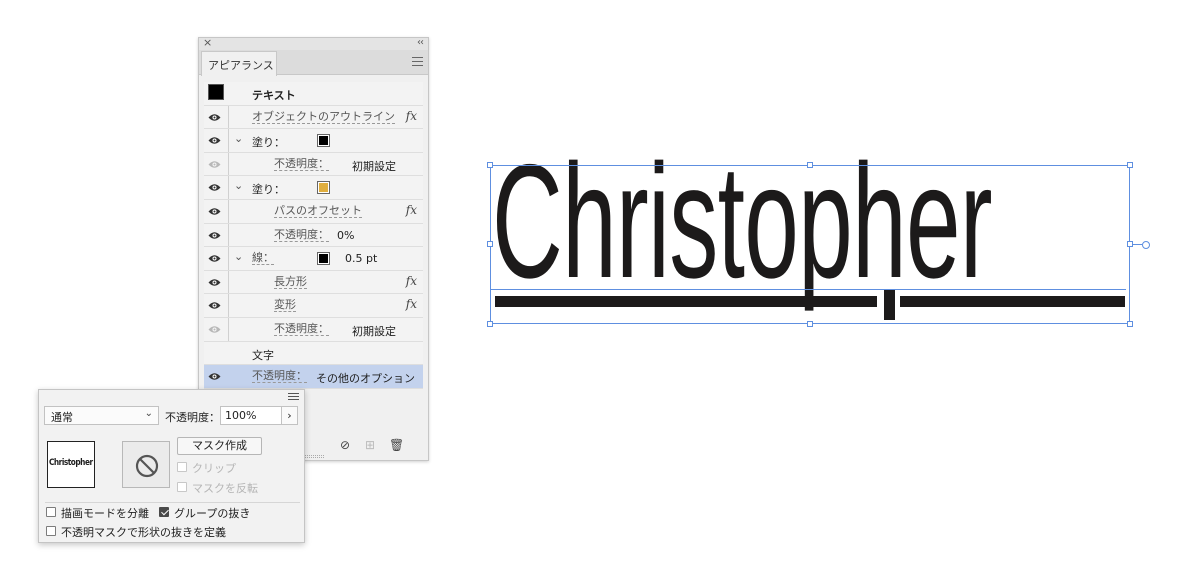  I want to click on resize-grip, so click(314, 456).